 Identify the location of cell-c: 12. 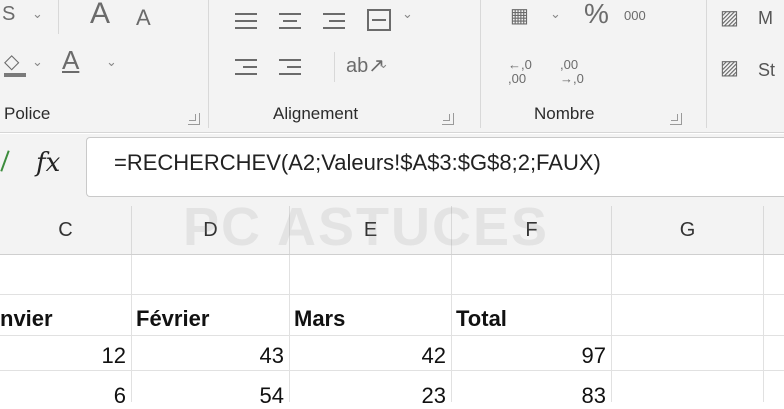
(63, 356).